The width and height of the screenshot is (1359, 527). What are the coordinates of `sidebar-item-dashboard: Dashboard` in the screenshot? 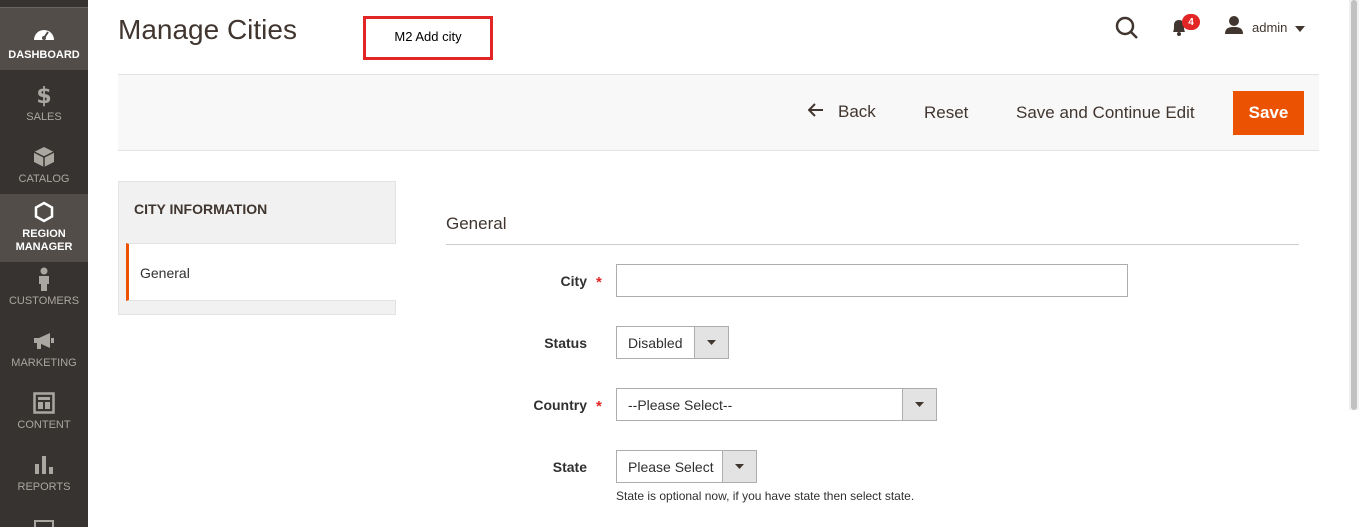 It's located at (44, 39).